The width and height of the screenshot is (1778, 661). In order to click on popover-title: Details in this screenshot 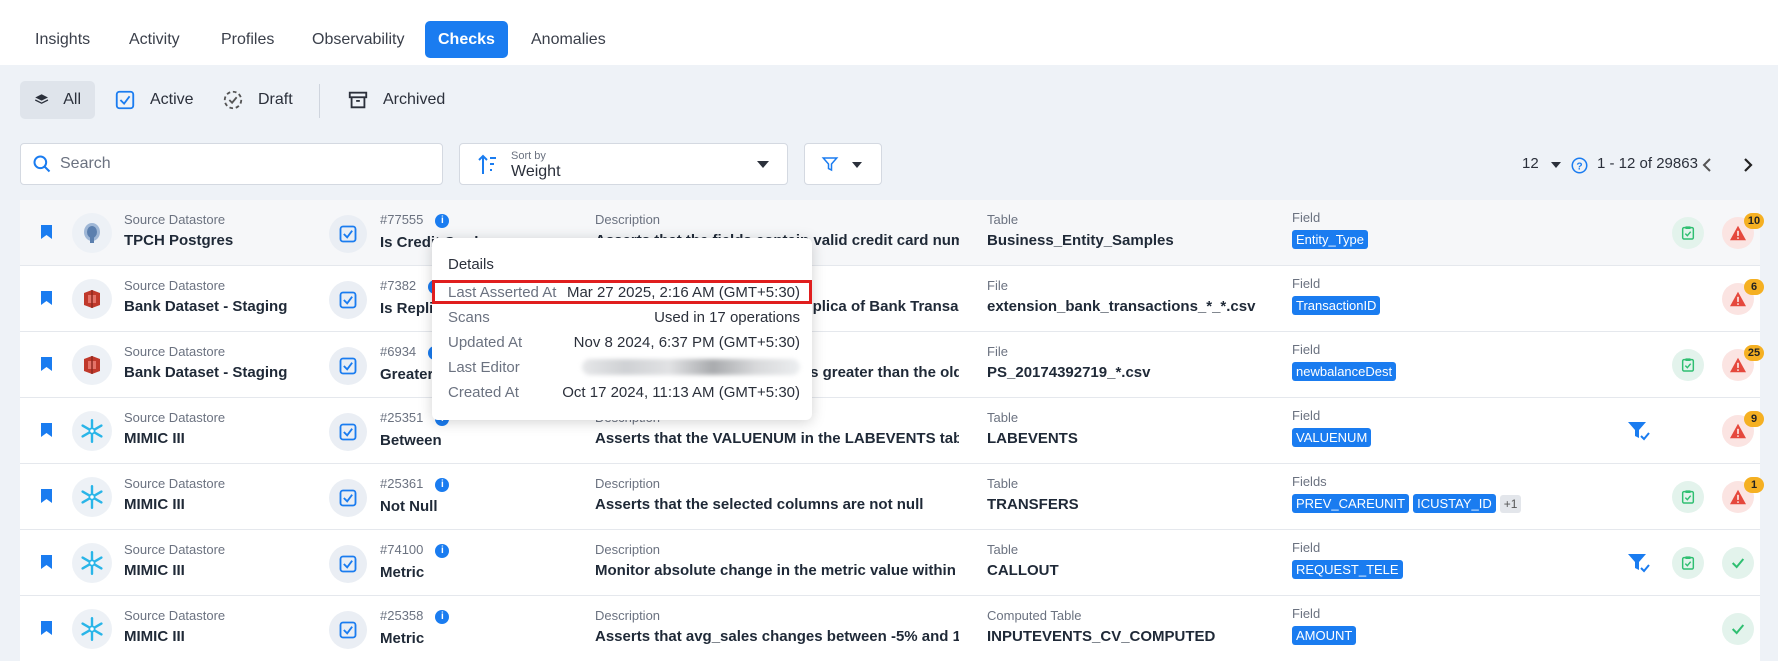, I will do `click(471, 264)`.